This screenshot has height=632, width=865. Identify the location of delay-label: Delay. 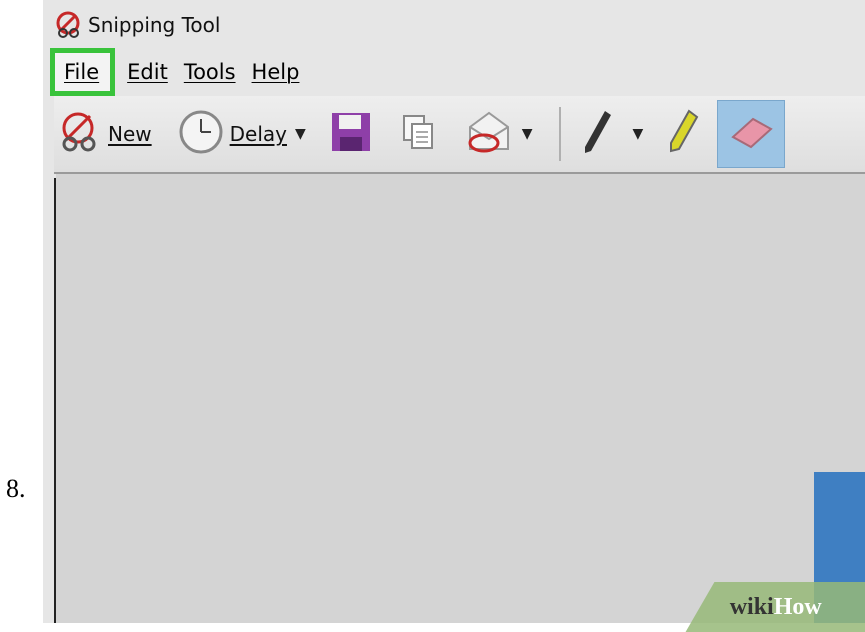
(258, 134).